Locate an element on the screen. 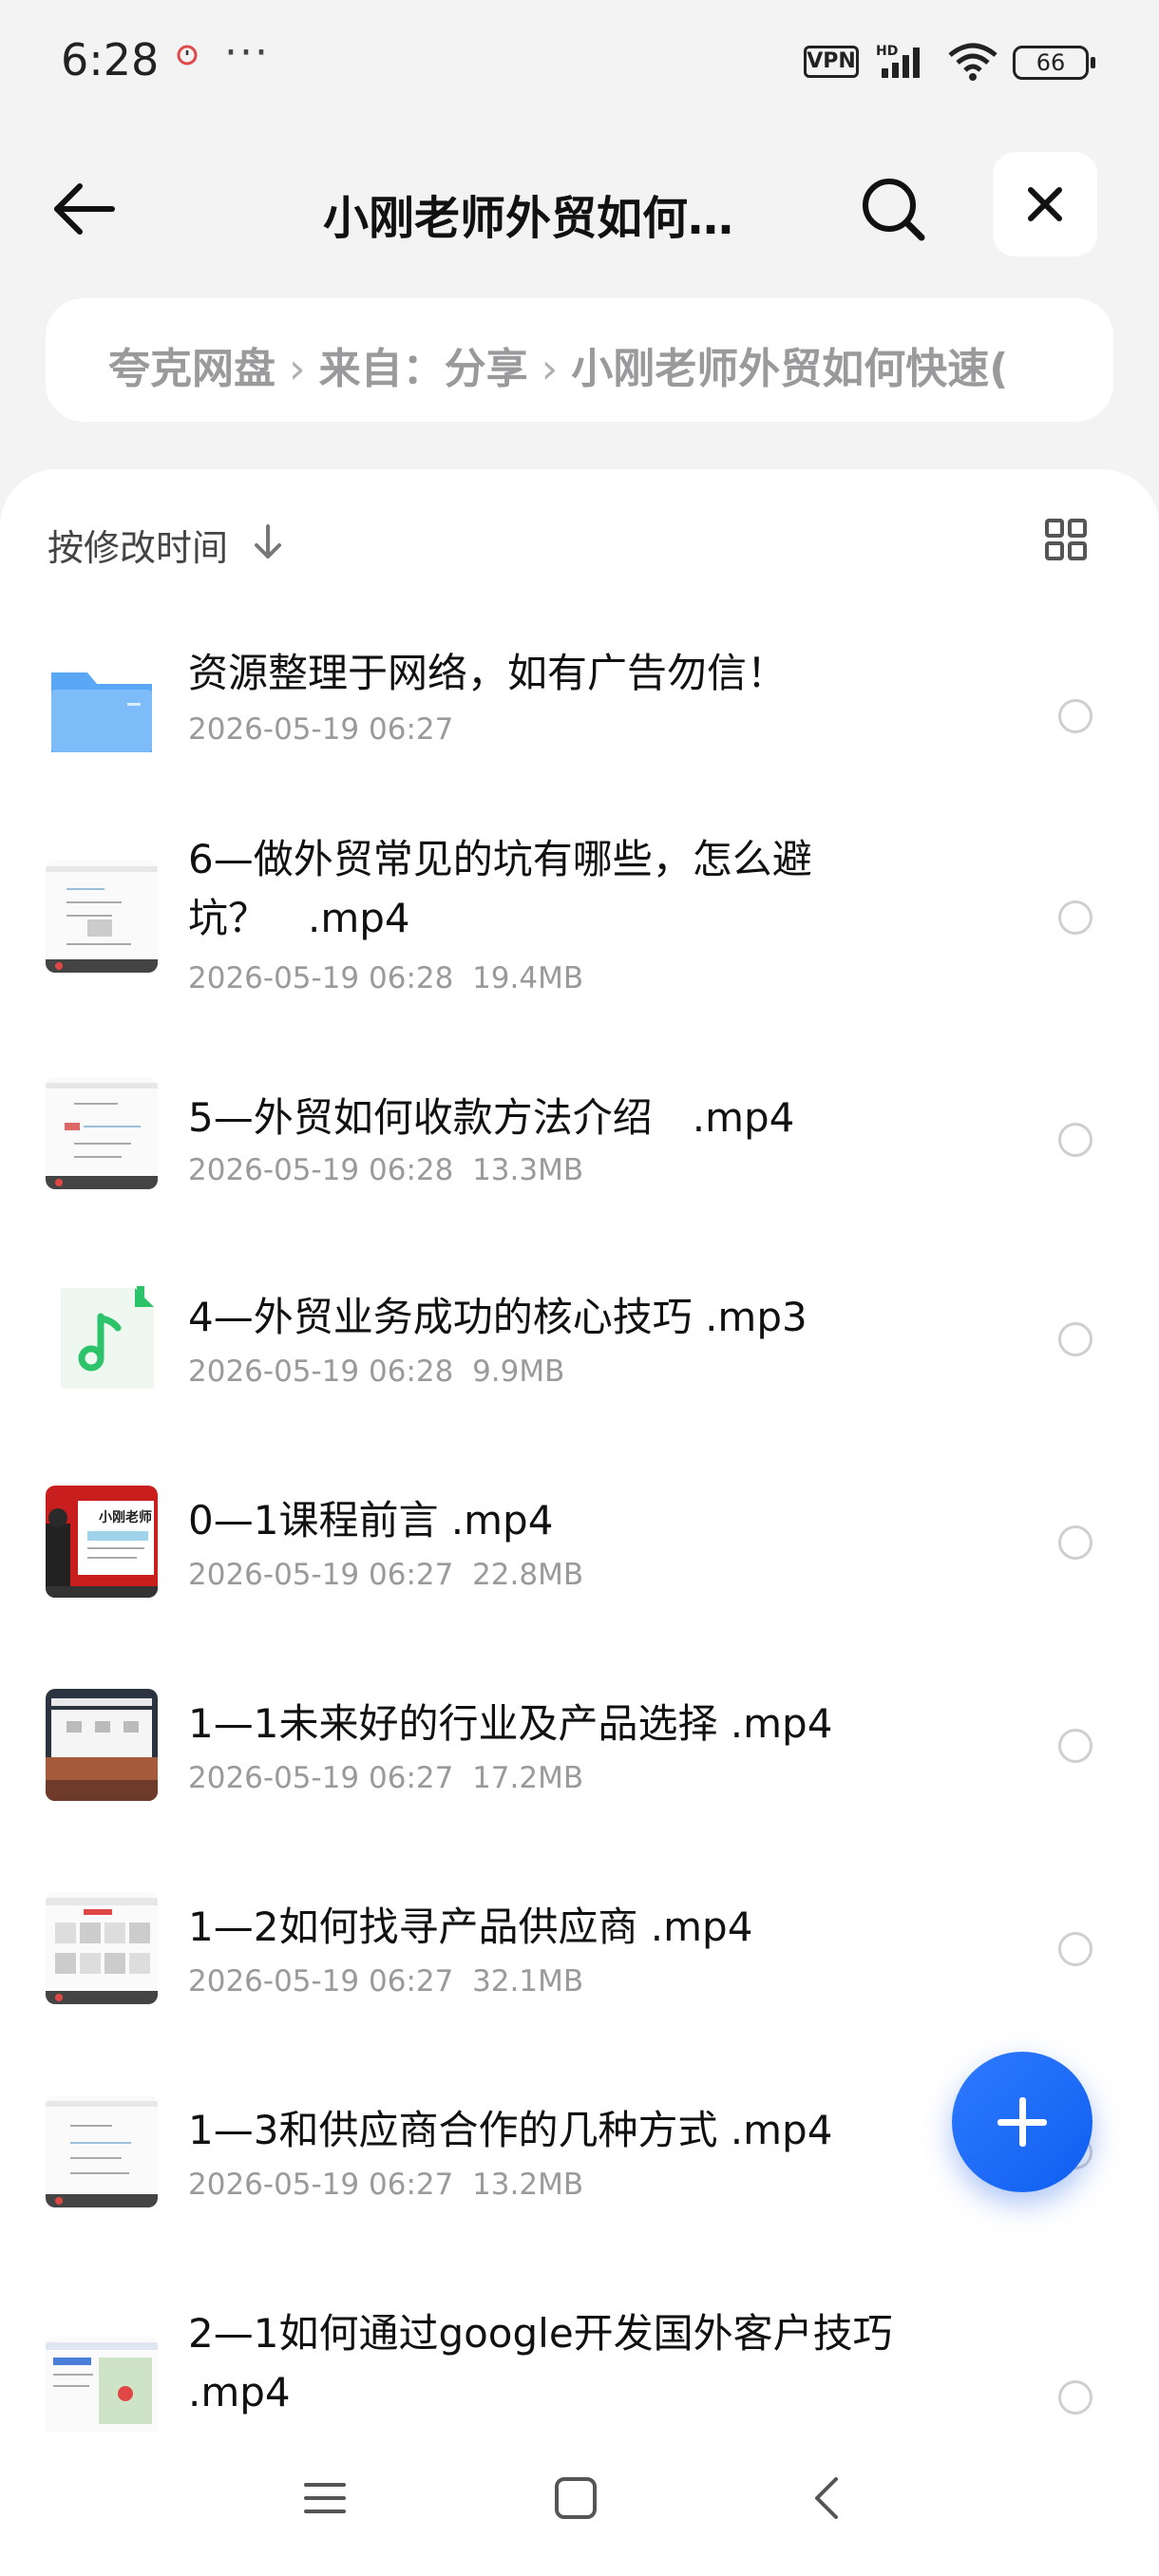 The width and height of the screenshot is (1159, 2576). breadcrumb-item-root: 夸克网盘 is located at coordinates (192, 369).